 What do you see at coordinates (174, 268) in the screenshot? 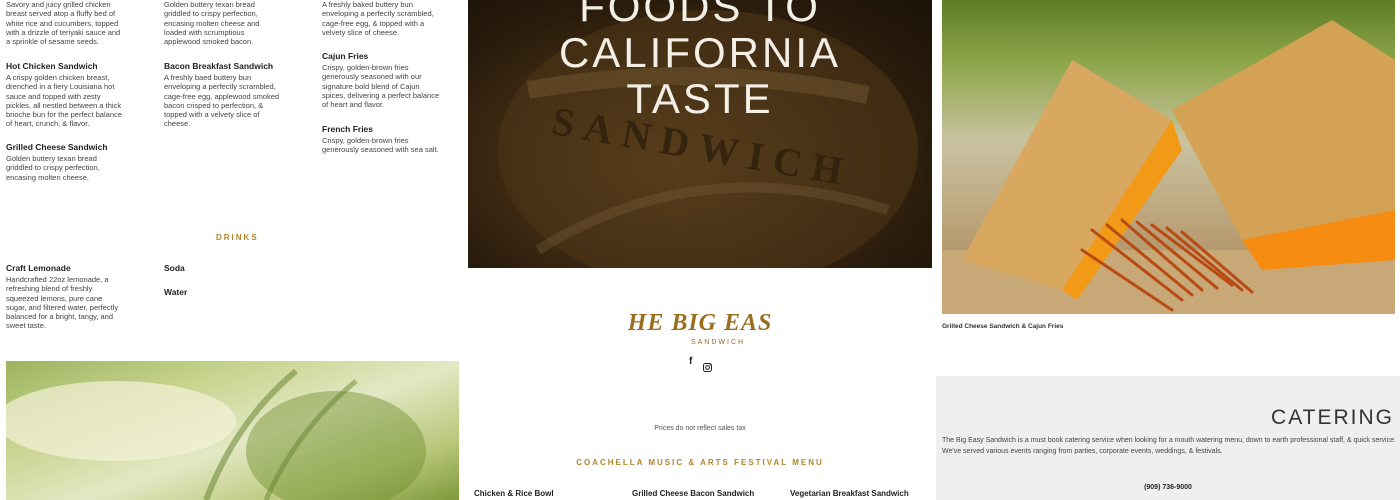
I see `menu-item-title: Soda` at bounding box center [174, 268].